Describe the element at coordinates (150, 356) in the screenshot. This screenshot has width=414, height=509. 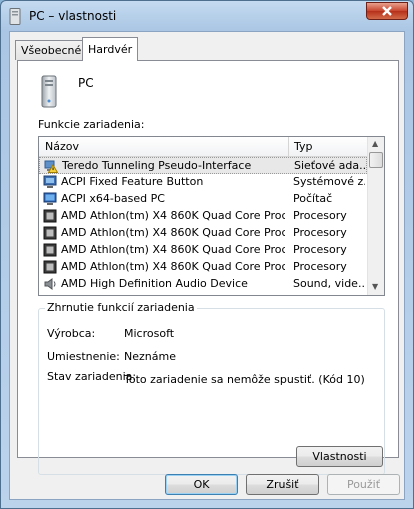
I see `location-value: Neznáme` at that location.